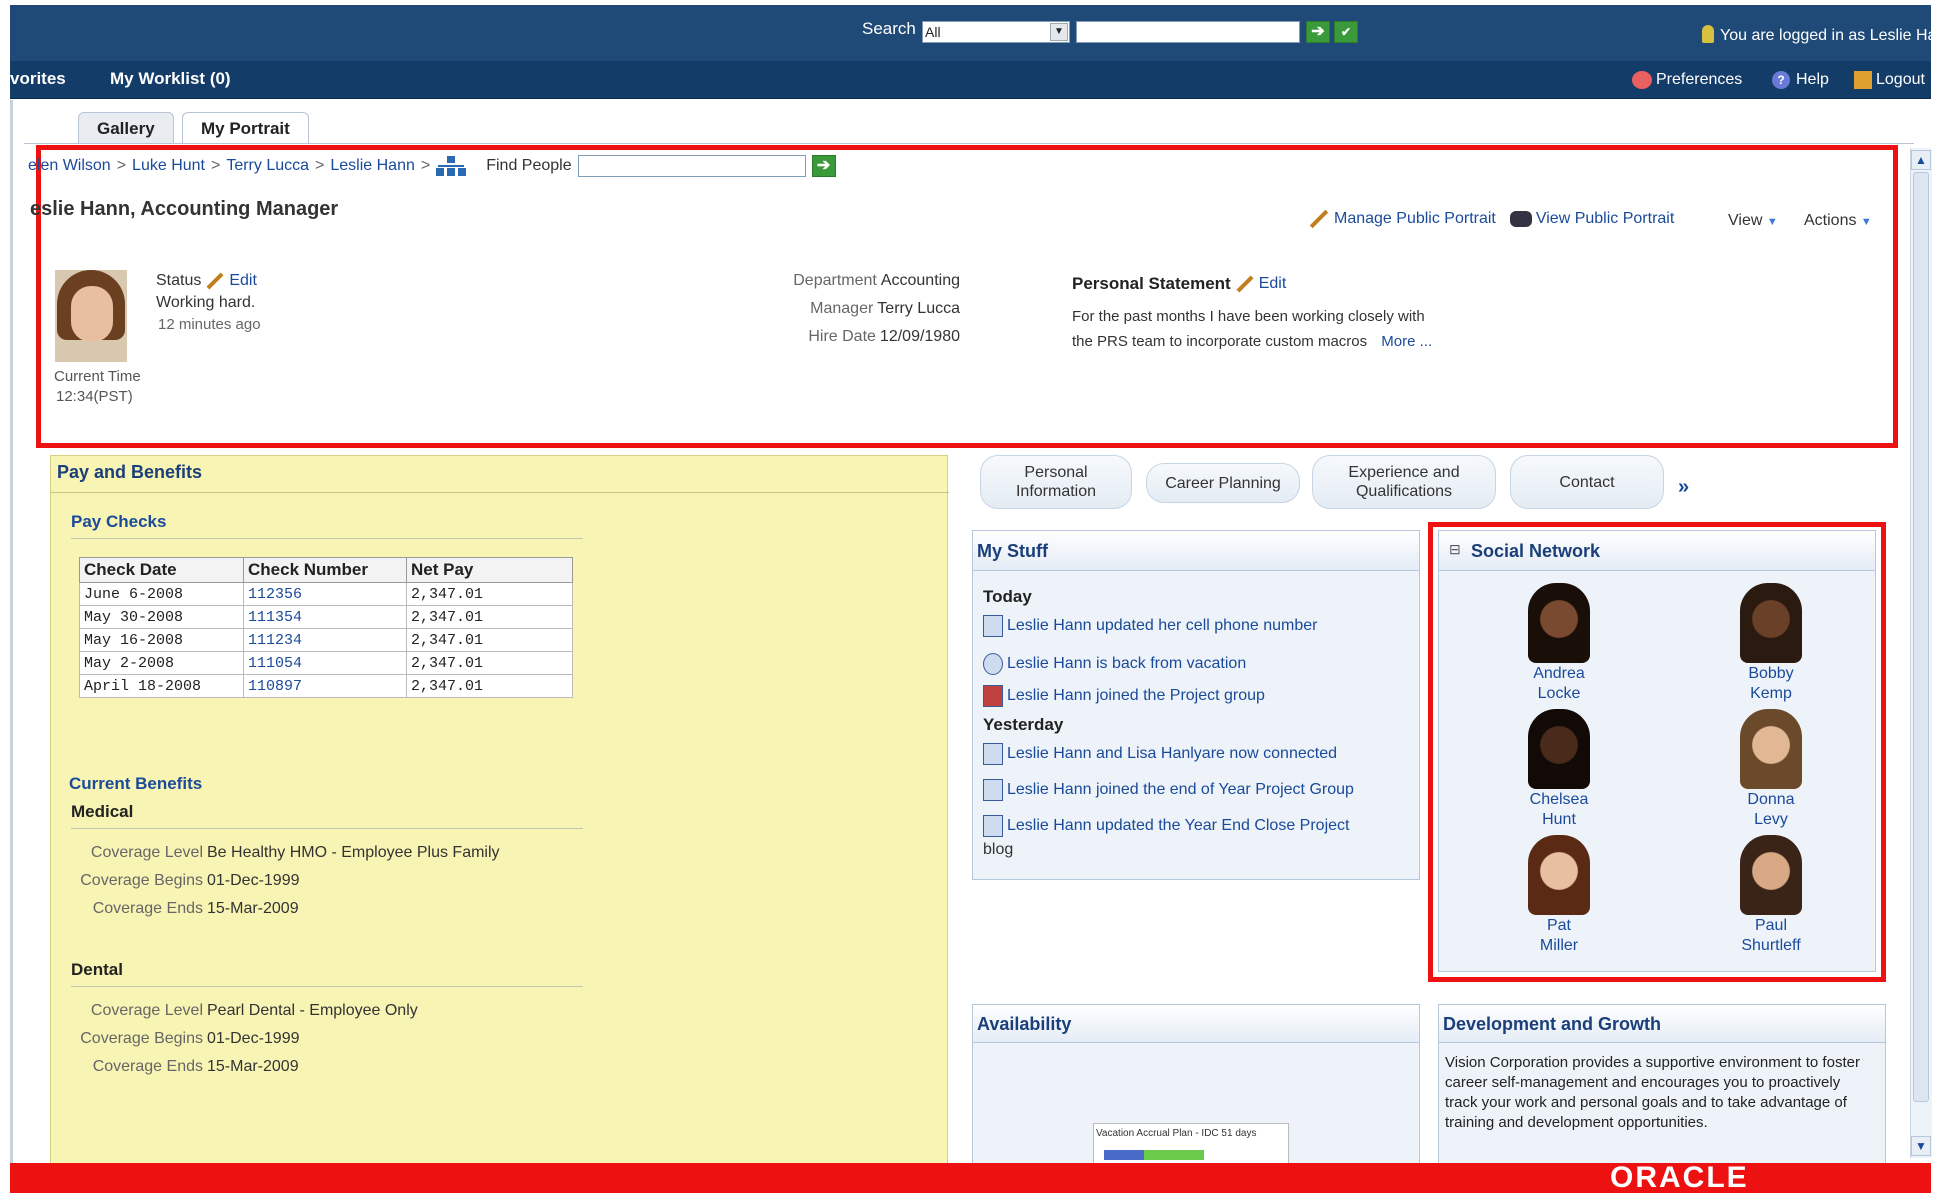  Describe the element at coordinates (993, 826) in the screenshot. I see `document-icon` at that location.